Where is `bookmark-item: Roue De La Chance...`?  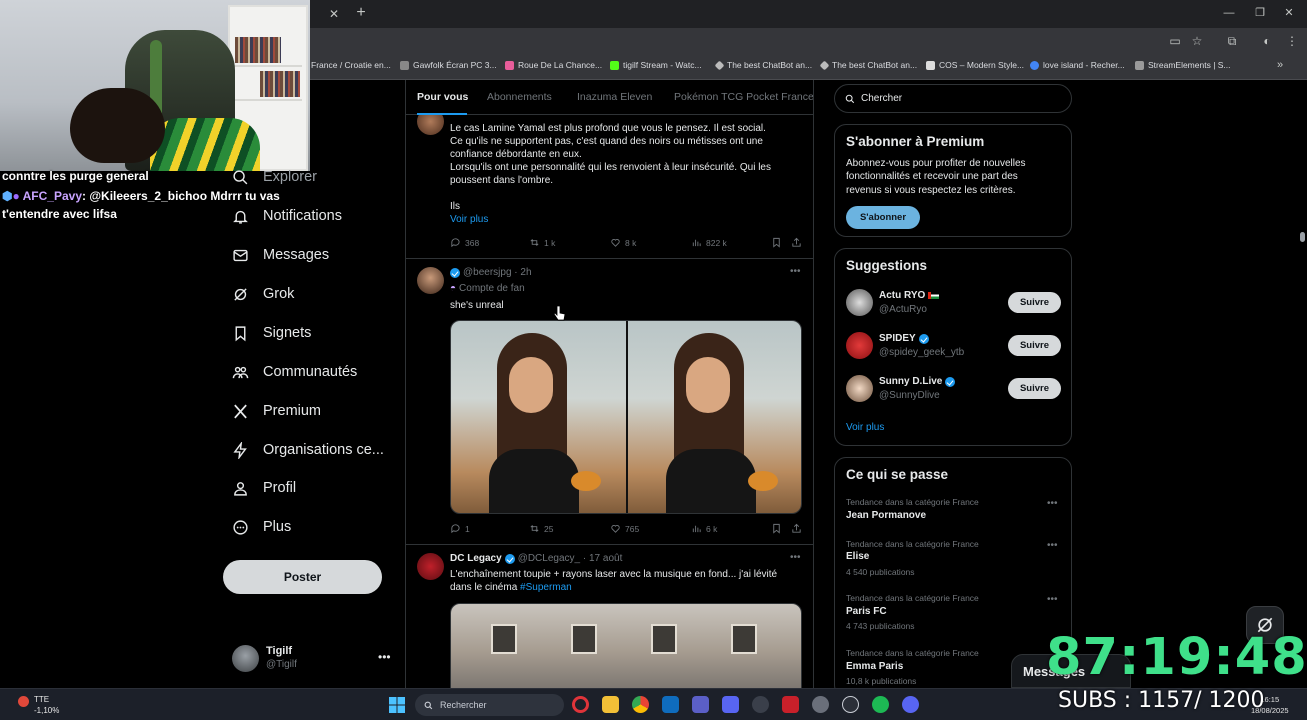 bookmark-item: Roue De La Chance... is located at coordinates (553, 65).